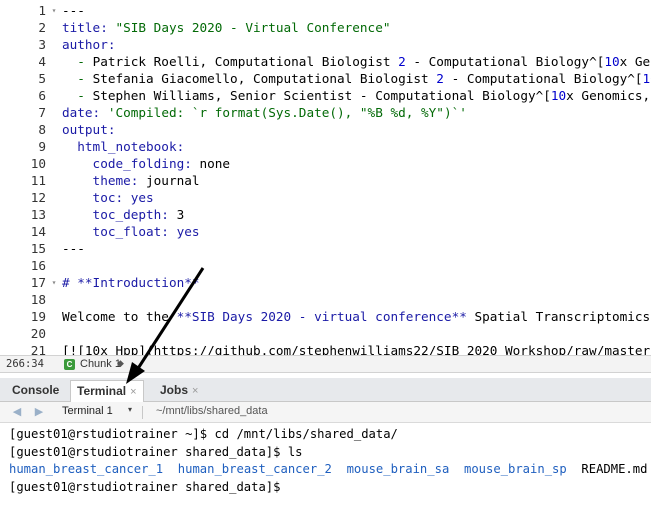 This screenshot has height=506, width=651. Describe the element at coordinates (173, 180) in the screenshot. I see `code-token: journal` at that location.